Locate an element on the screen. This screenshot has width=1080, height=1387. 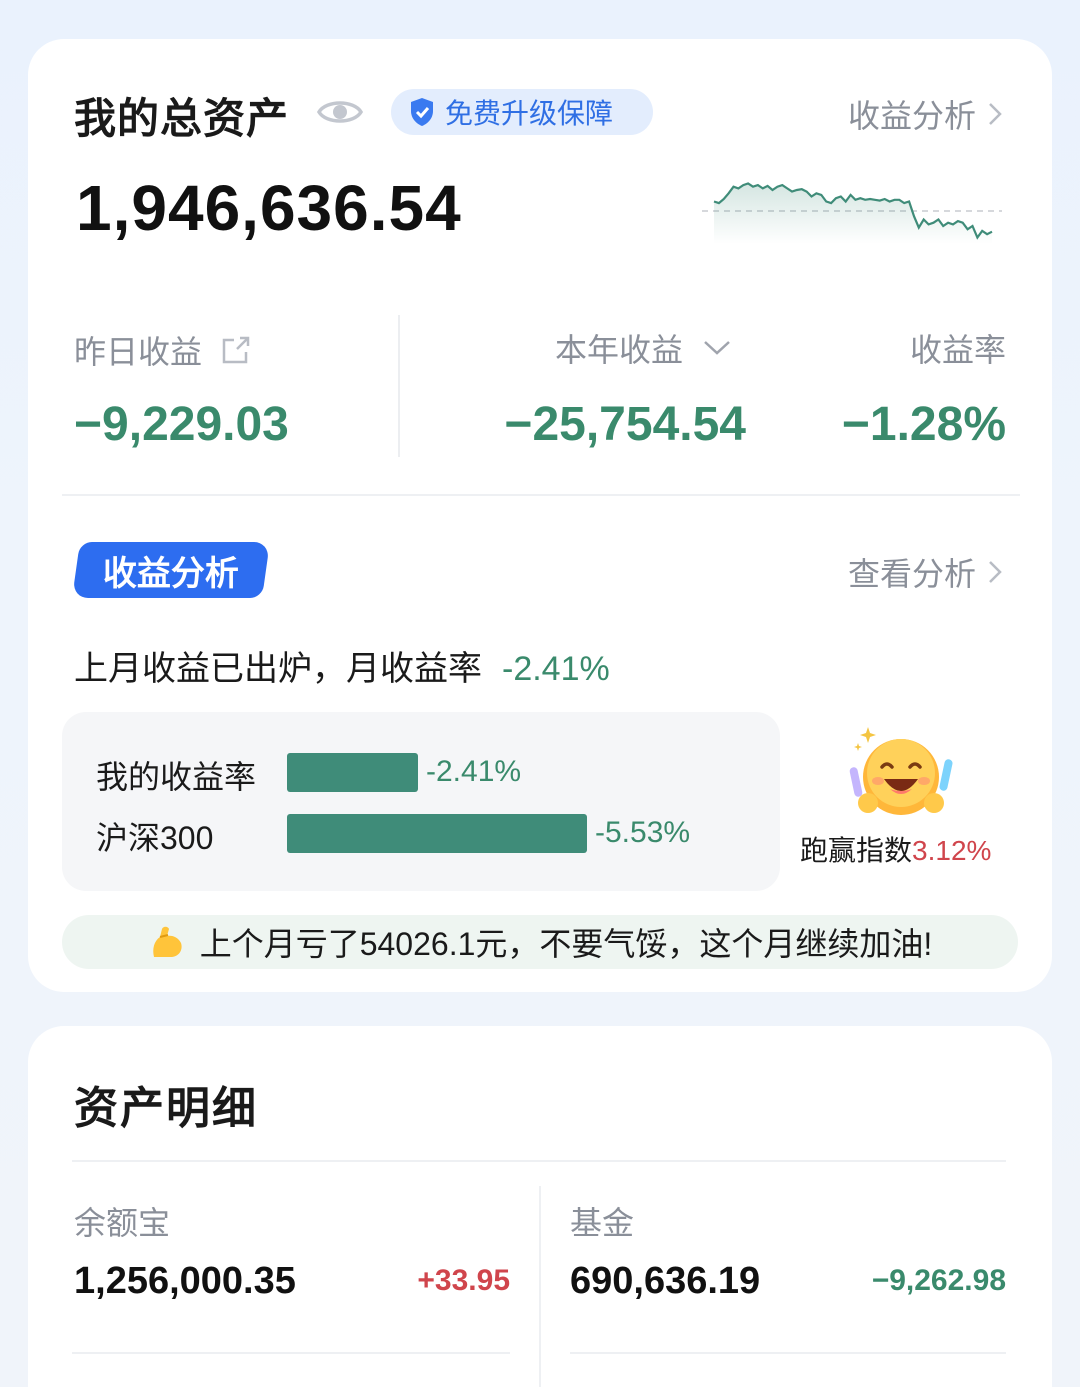
total-assets-title: 我的总资产 is located at coordinates (182, 118).